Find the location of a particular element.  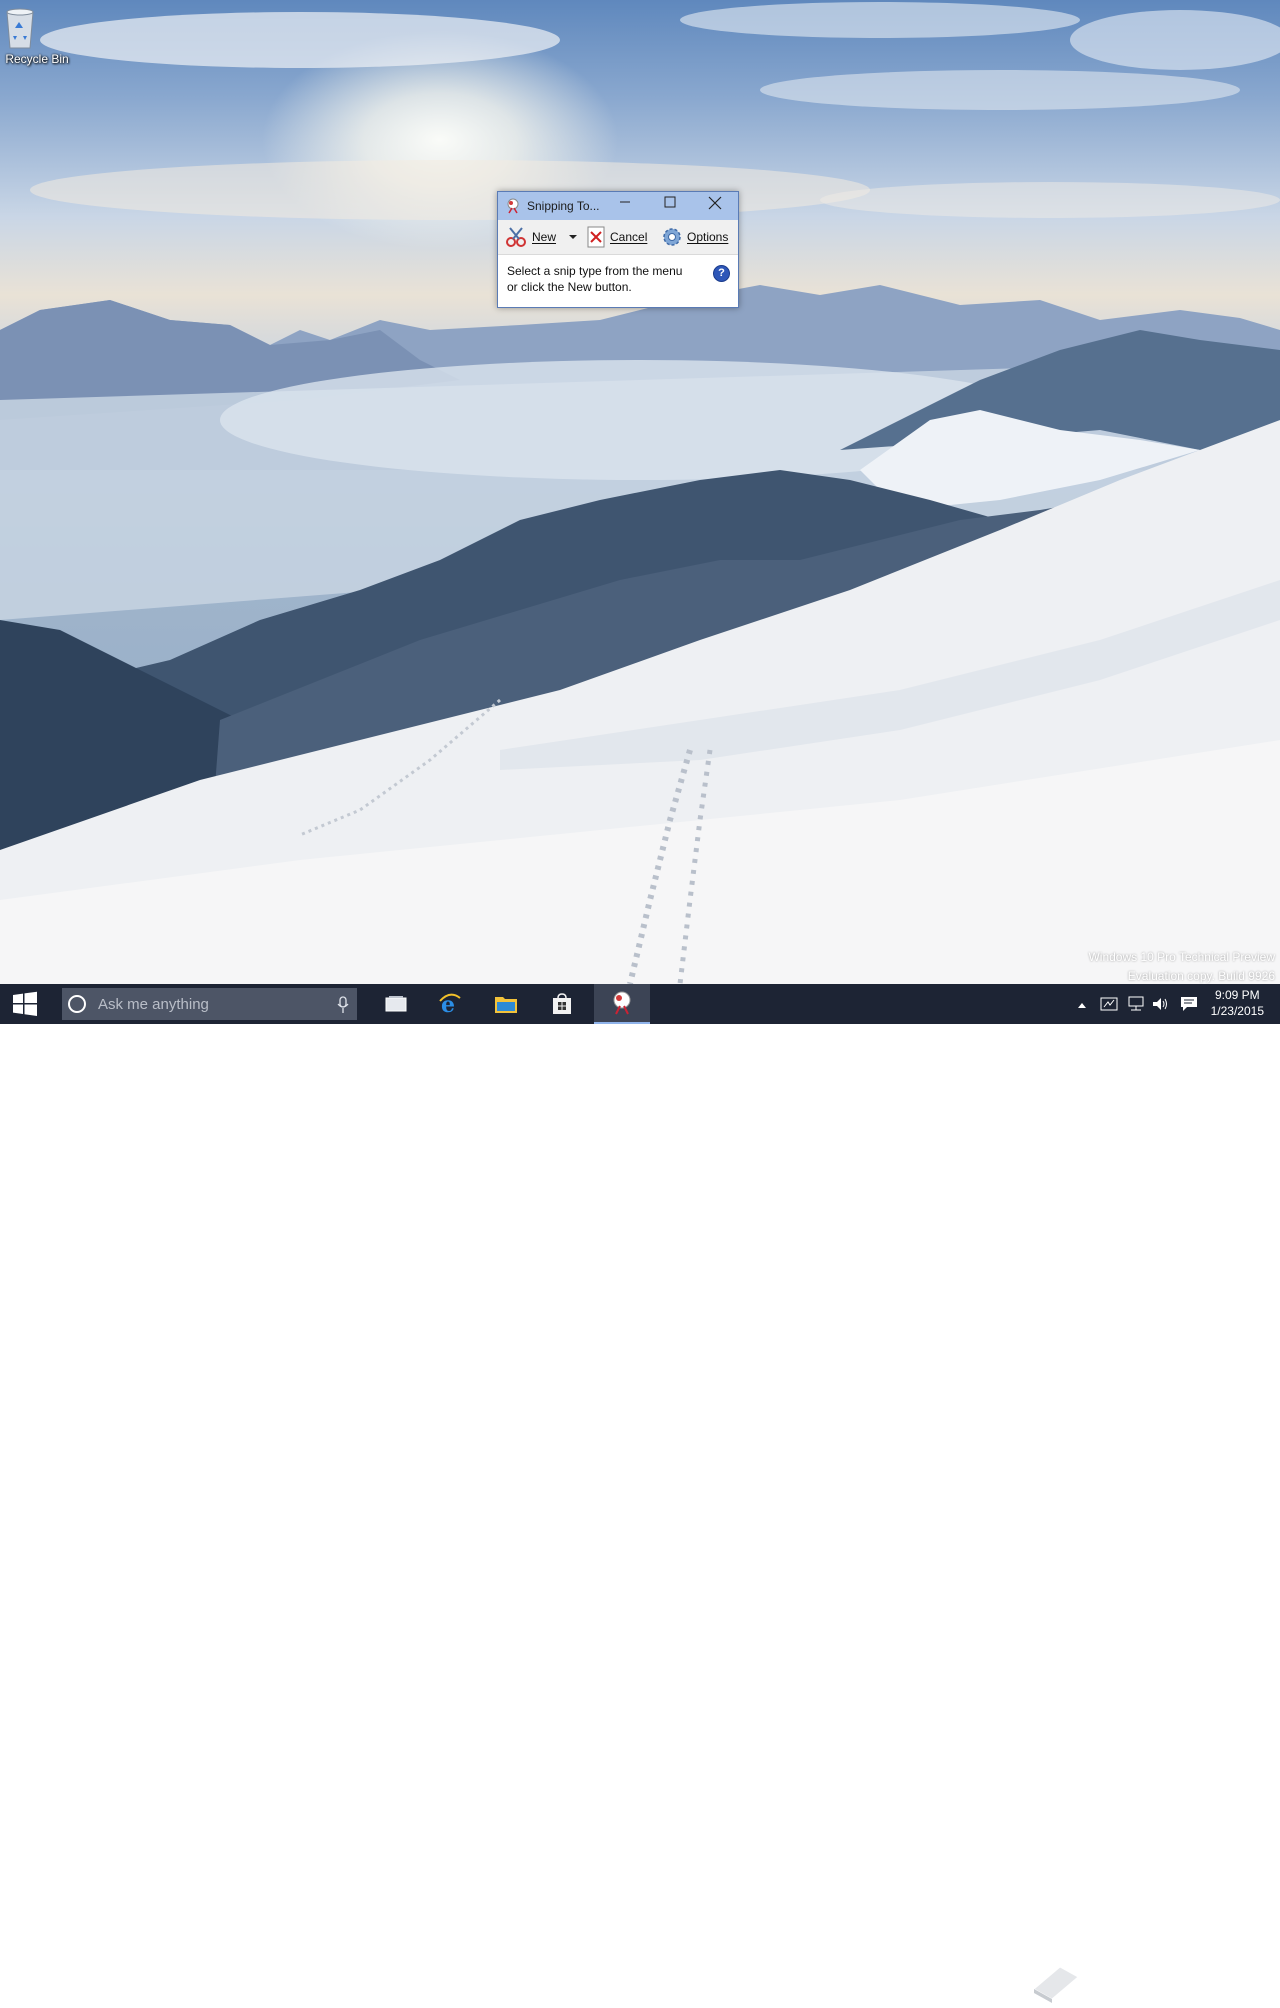

search-input is located at coordinates (208, 1004).